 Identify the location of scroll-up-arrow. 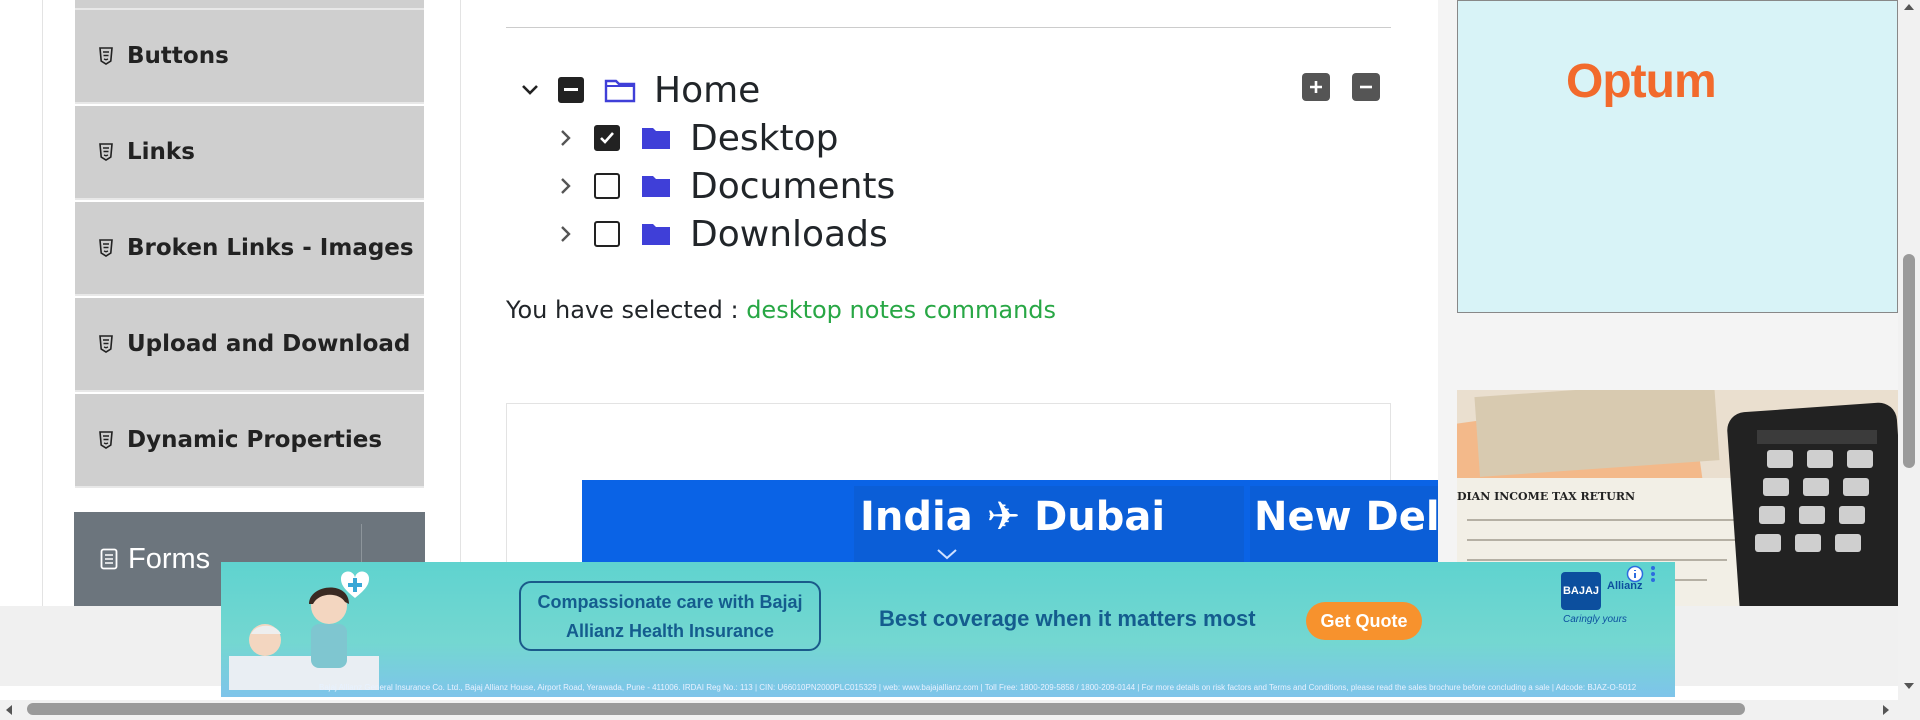
(1909, 7).